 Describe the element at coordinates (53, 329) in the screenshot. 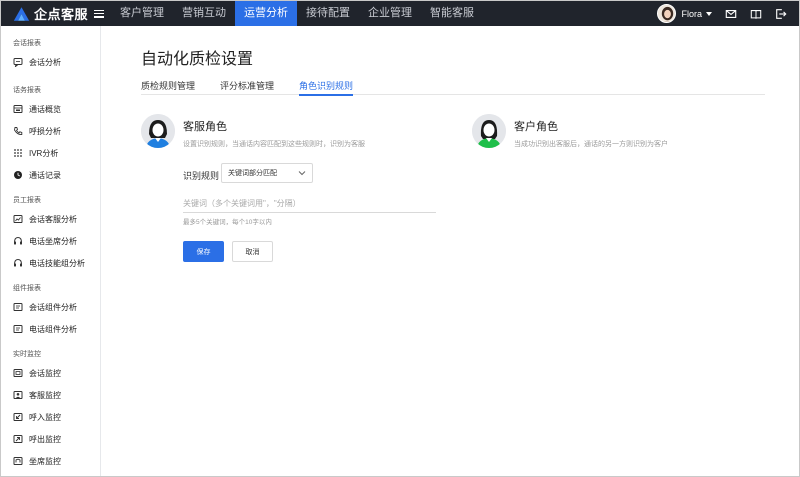

I see `sidebar-item-label: 电话组件分析` at that location.